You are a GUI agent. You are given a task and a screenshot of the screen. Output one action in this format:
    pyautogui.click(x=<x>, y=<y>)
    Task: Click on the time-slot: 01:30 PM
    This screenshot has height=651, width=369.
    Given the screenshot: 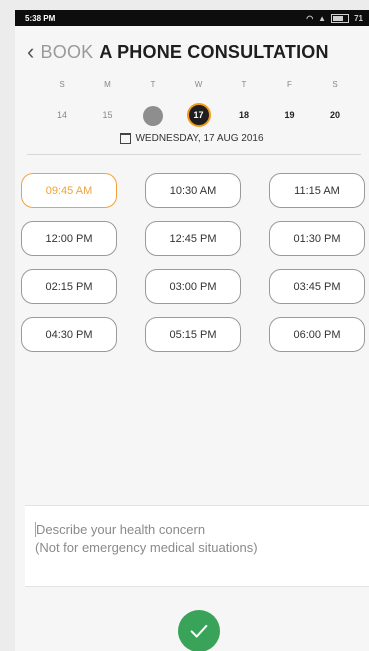 What is the action you would take?
    pyautogui.click(x=317, y=238)
    